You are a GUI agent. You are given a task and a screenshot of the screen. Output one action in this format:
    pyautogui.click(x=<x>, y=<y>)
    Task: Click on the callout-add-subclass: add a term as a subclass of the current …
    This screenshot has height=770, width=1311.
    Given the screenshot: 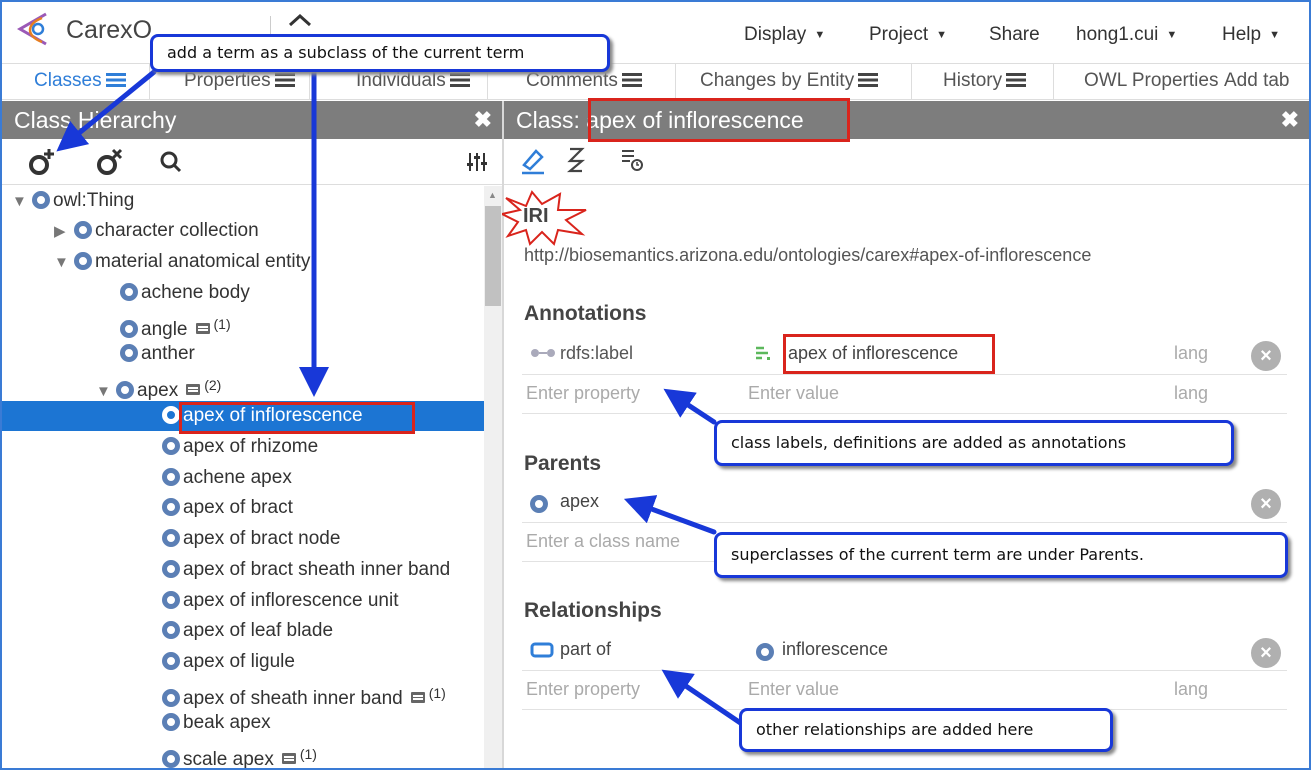 What is the action you would take?
    pyautogui.click(x=380, y=53)
    